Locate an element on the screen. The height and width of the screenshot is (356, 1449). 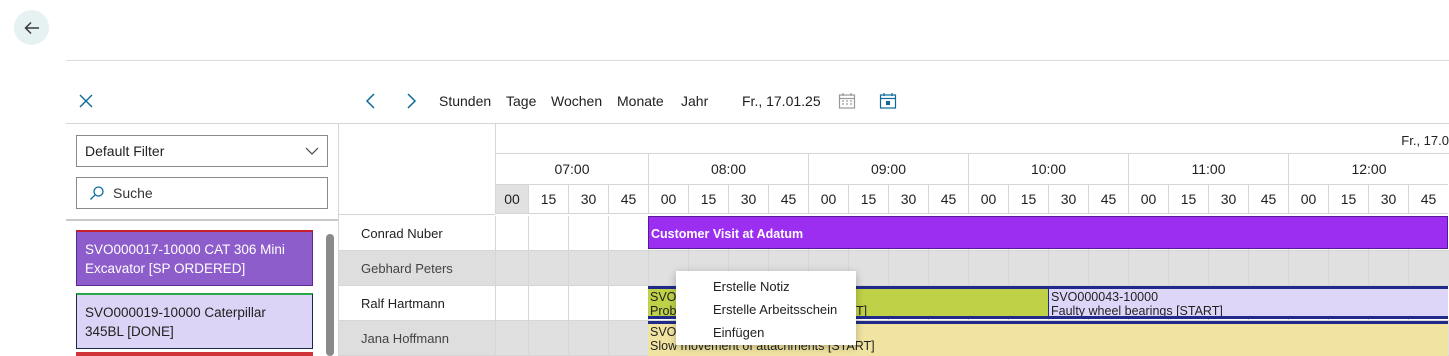
resource-row-ralf-hartmann: Ralf Hartmann is located at coordinates (417, 303).